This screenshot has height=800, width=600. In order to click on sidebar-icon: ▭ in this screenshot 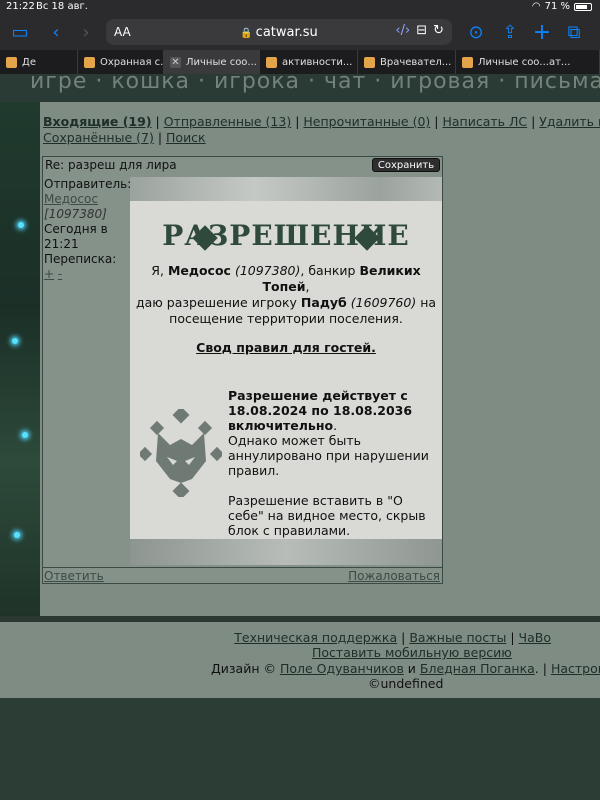, I will do `click(20, 32)`.